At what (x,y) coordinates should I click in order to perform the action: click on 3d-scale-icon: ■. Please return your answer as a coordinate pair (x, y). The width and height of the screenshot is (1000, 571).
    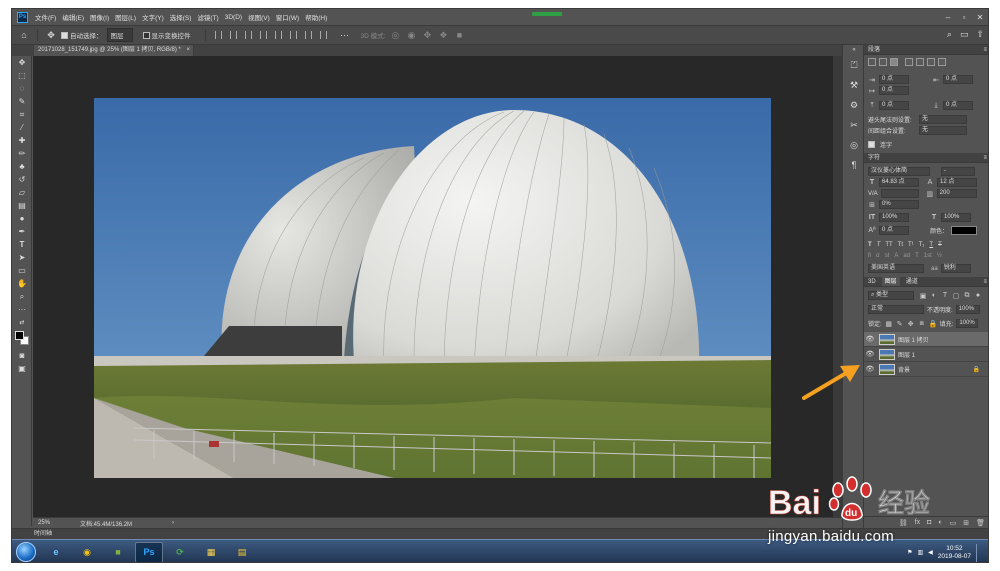
    Looking at the image, I should click on (459, 35).